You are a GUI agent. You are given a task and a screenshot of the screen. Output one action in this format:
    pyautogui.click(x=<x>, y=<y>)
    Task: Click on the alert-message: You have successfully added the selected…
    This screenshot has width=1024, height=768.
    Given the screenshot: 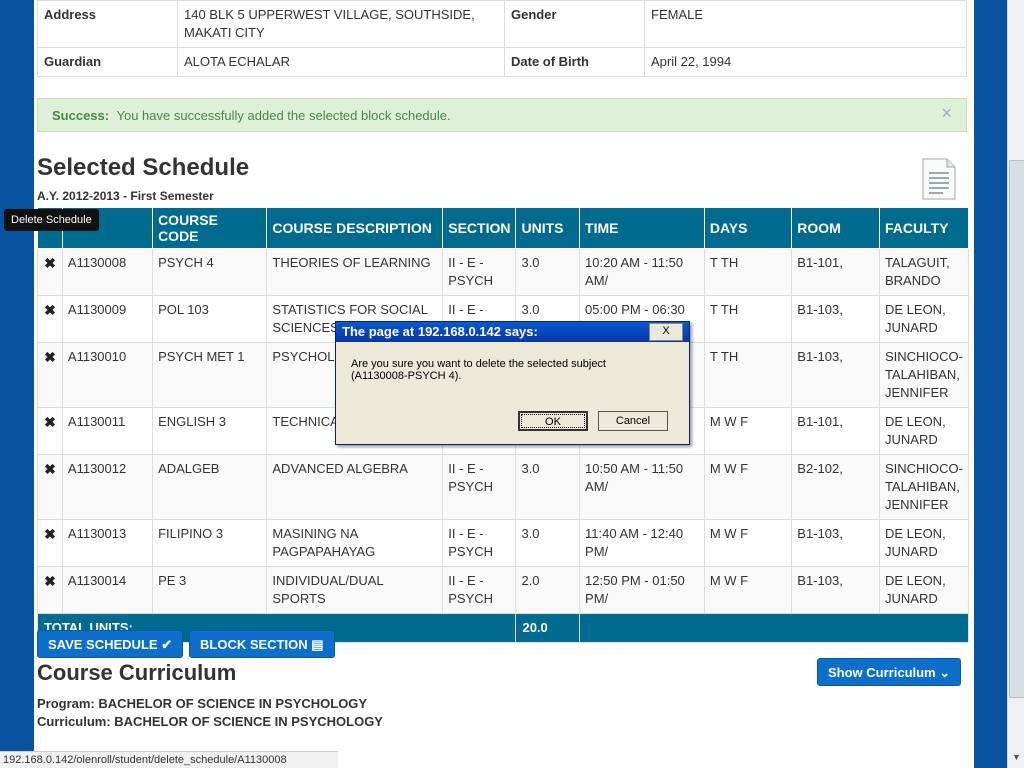 What is the action you would take?
    pyautogui.click(x=283, y=115)
    